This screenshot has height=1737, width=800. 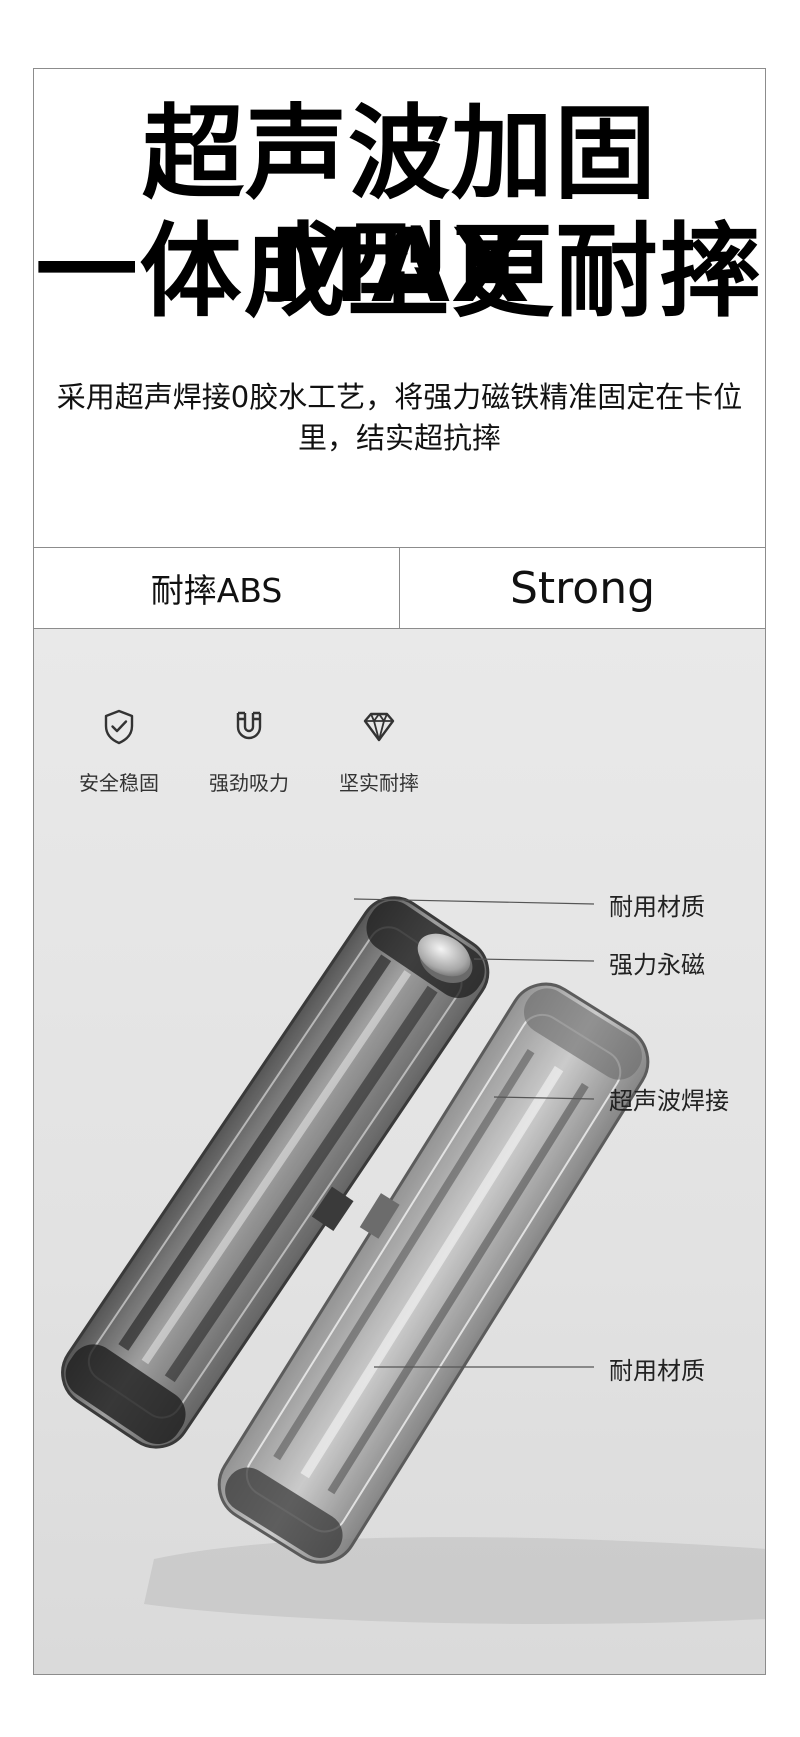 I want to click on headline-line-2: 一体成型更耐摔, so click(x=399, y=272).